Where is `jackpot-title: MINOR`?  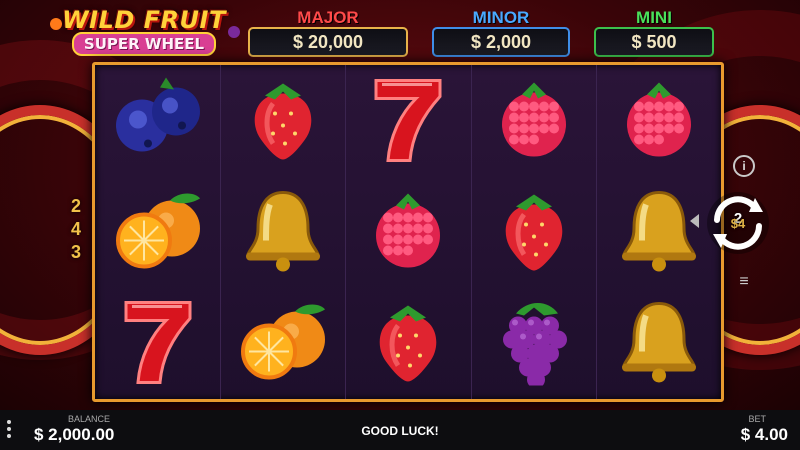
jackpot-title: MINOR is located at coordinates (501, 17).